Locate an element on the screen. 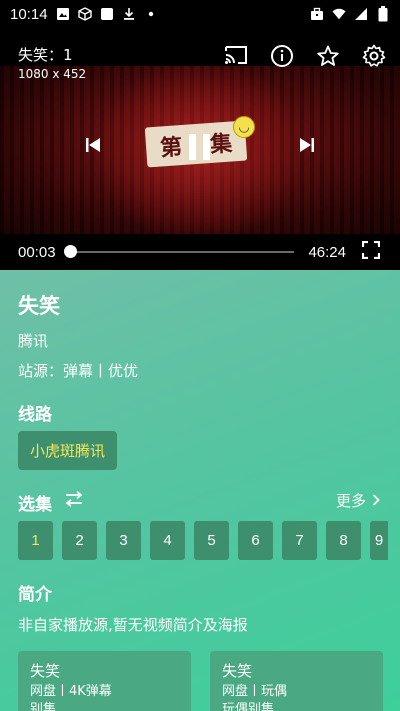  download-icon is located at coordinates (129, 14).